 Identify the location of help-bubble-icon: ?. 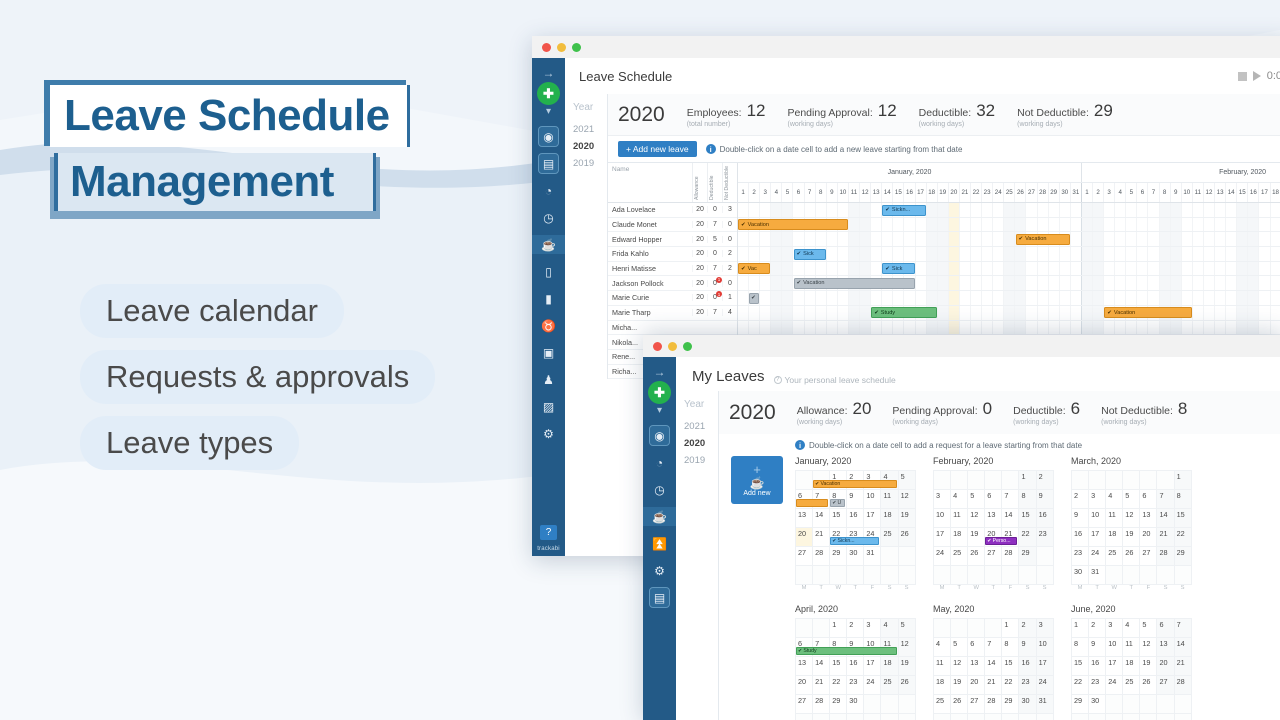
(548, 532).